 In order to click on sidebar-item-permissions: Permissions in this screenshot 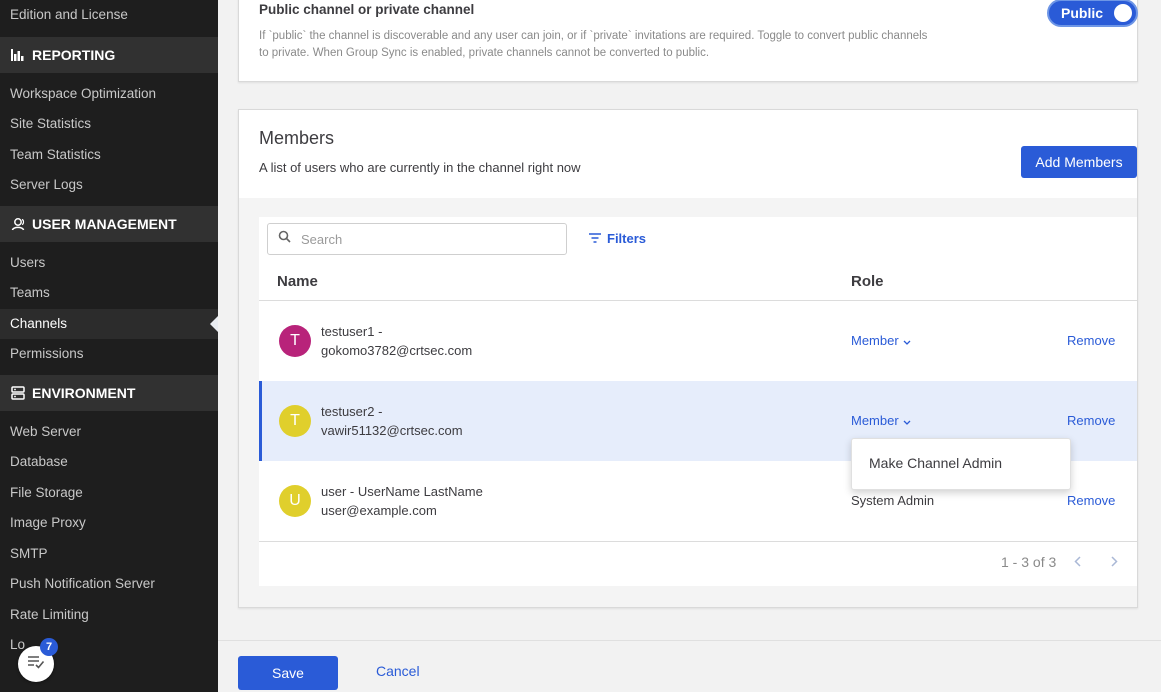, I will do `click(109, 354)`.